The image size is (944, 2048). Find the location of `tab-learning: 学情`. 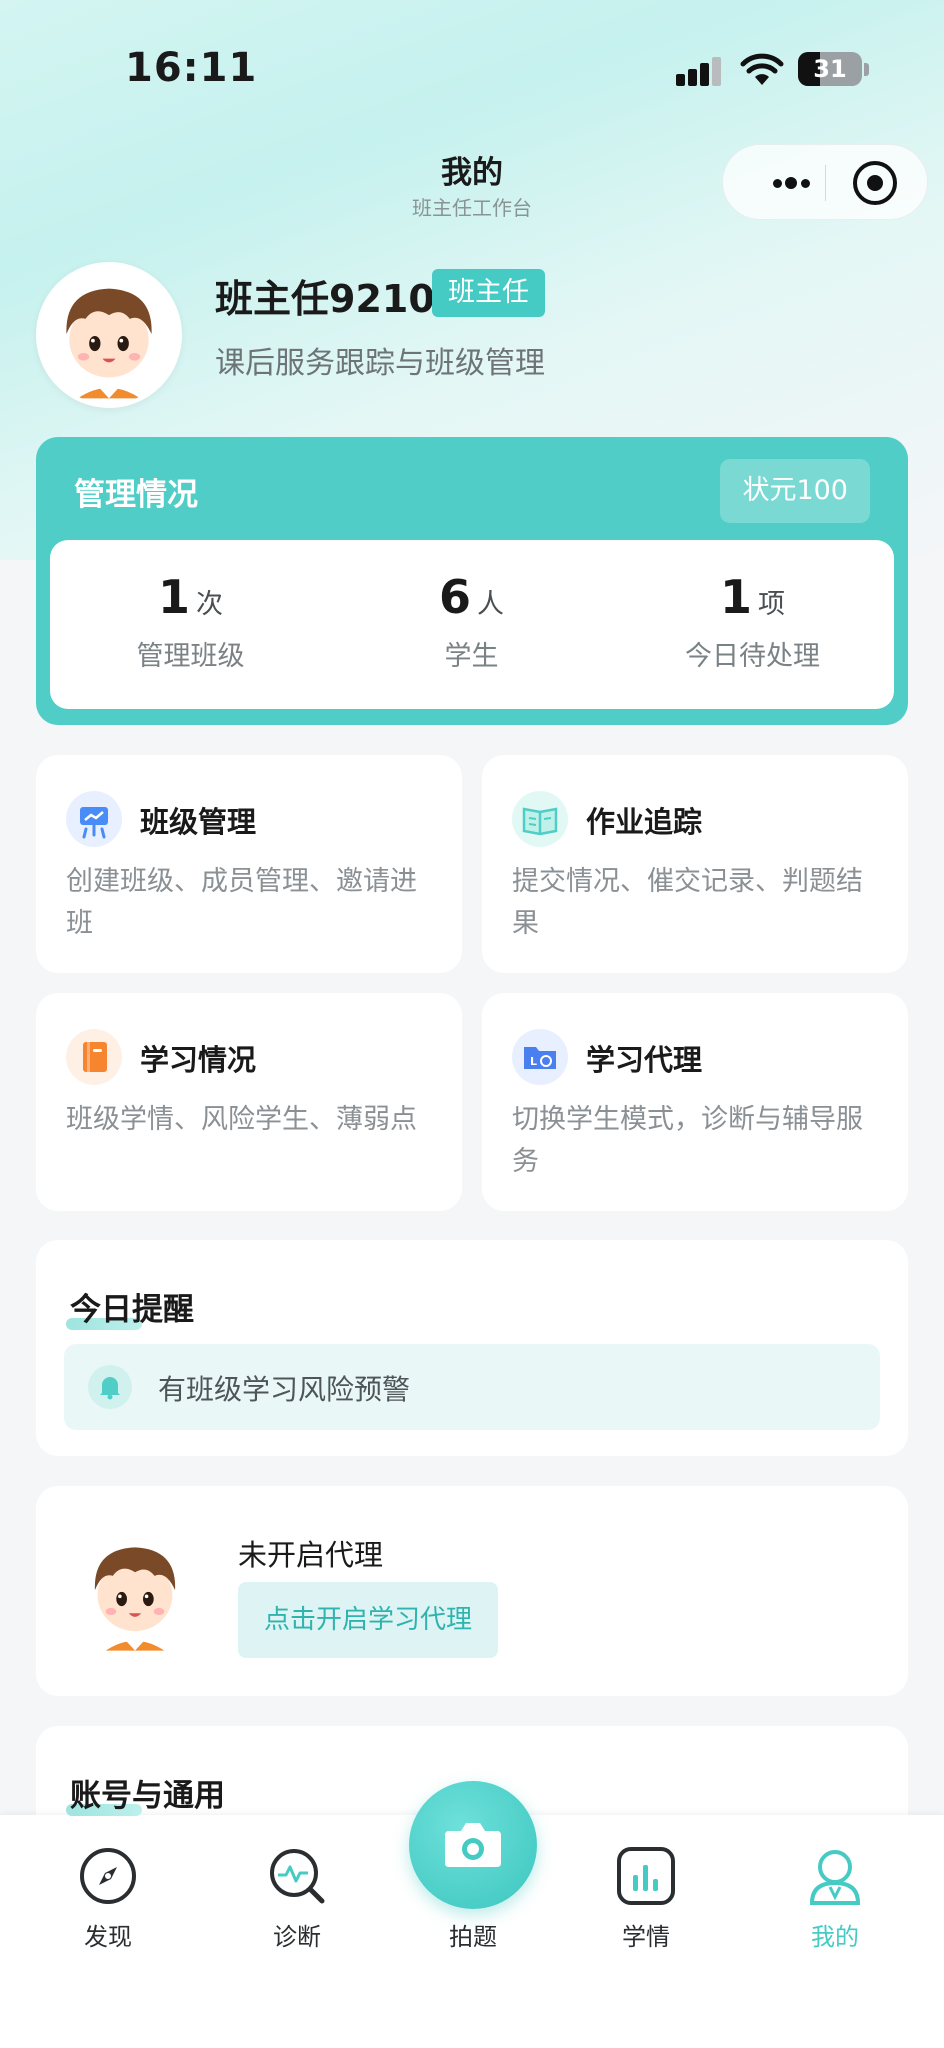

tab-learning: 学情 is located at coordinates (646, 1898).